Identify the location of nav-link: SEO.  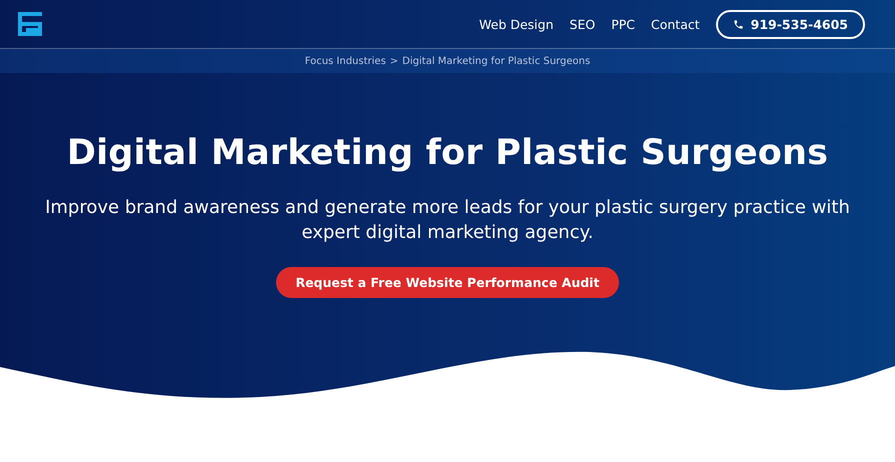
(583, 24).